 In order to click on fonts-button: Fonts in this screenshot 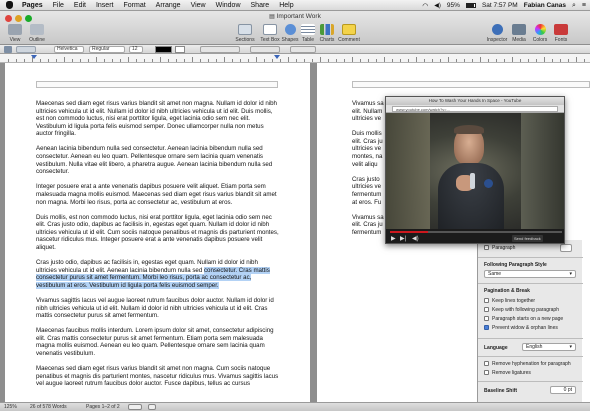, I will do `click(561, 33)`.